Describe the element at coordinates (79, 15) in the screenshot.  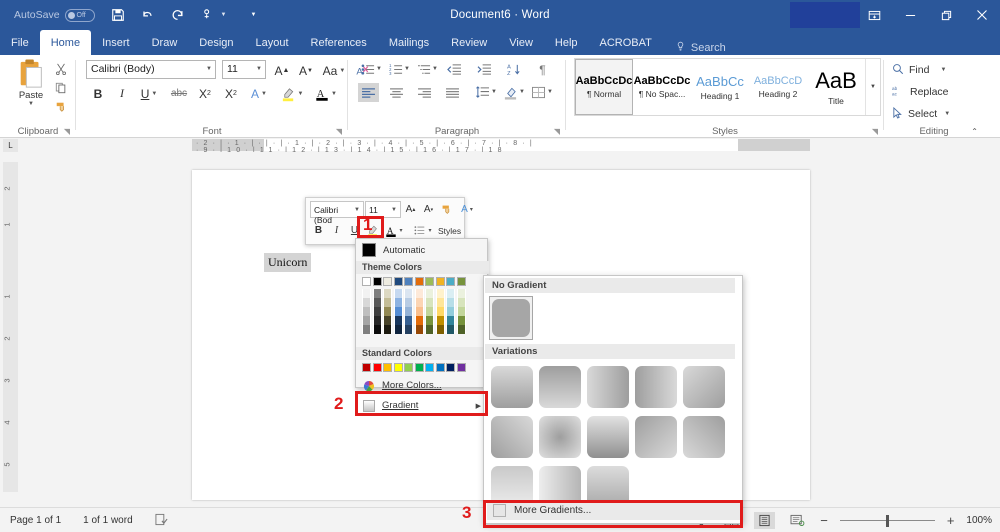
I see `autosave-switch: Off` at that location.